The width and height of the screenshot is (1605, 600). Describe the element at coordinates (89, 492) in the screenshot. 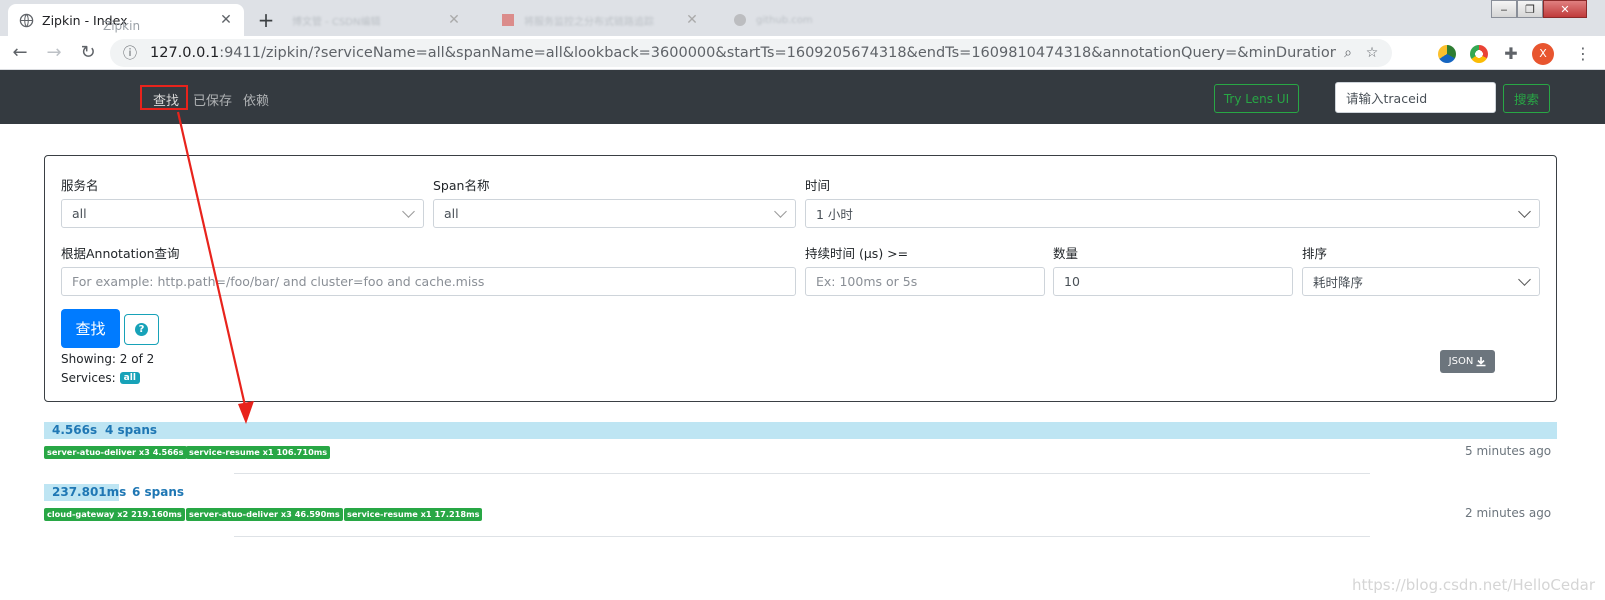

I see `trace-duration: 237.801ms` at that location.